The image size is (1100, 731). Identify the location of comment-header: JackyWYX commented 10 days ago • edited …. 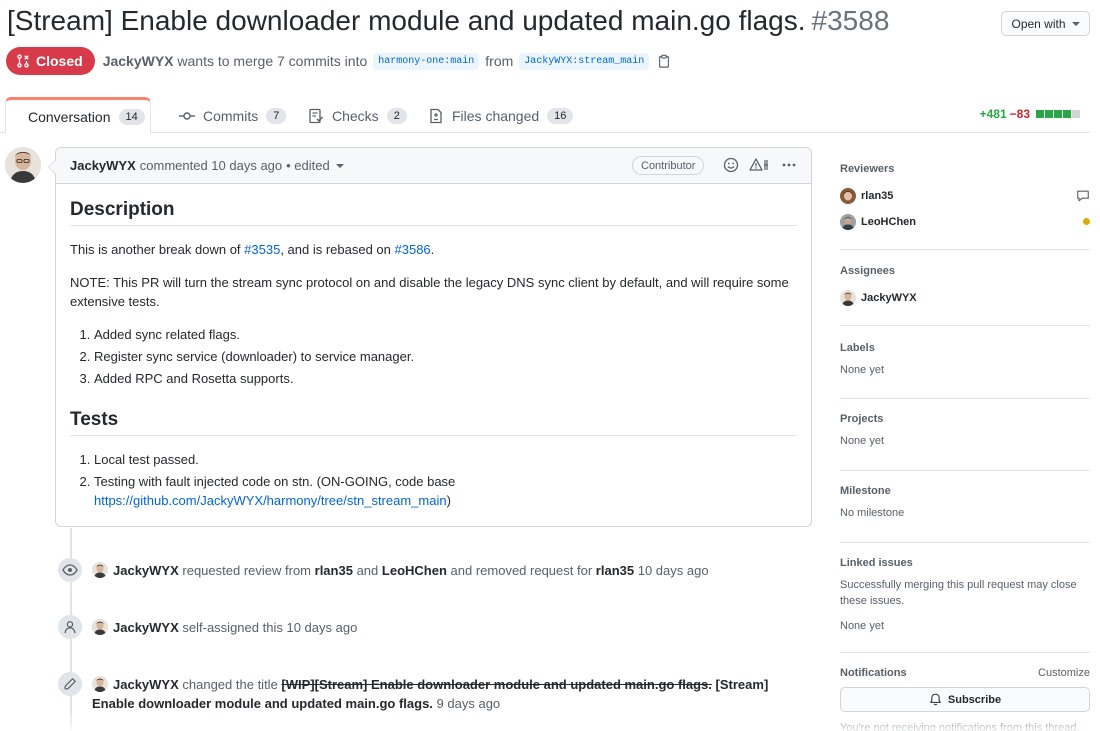
(433, 166).